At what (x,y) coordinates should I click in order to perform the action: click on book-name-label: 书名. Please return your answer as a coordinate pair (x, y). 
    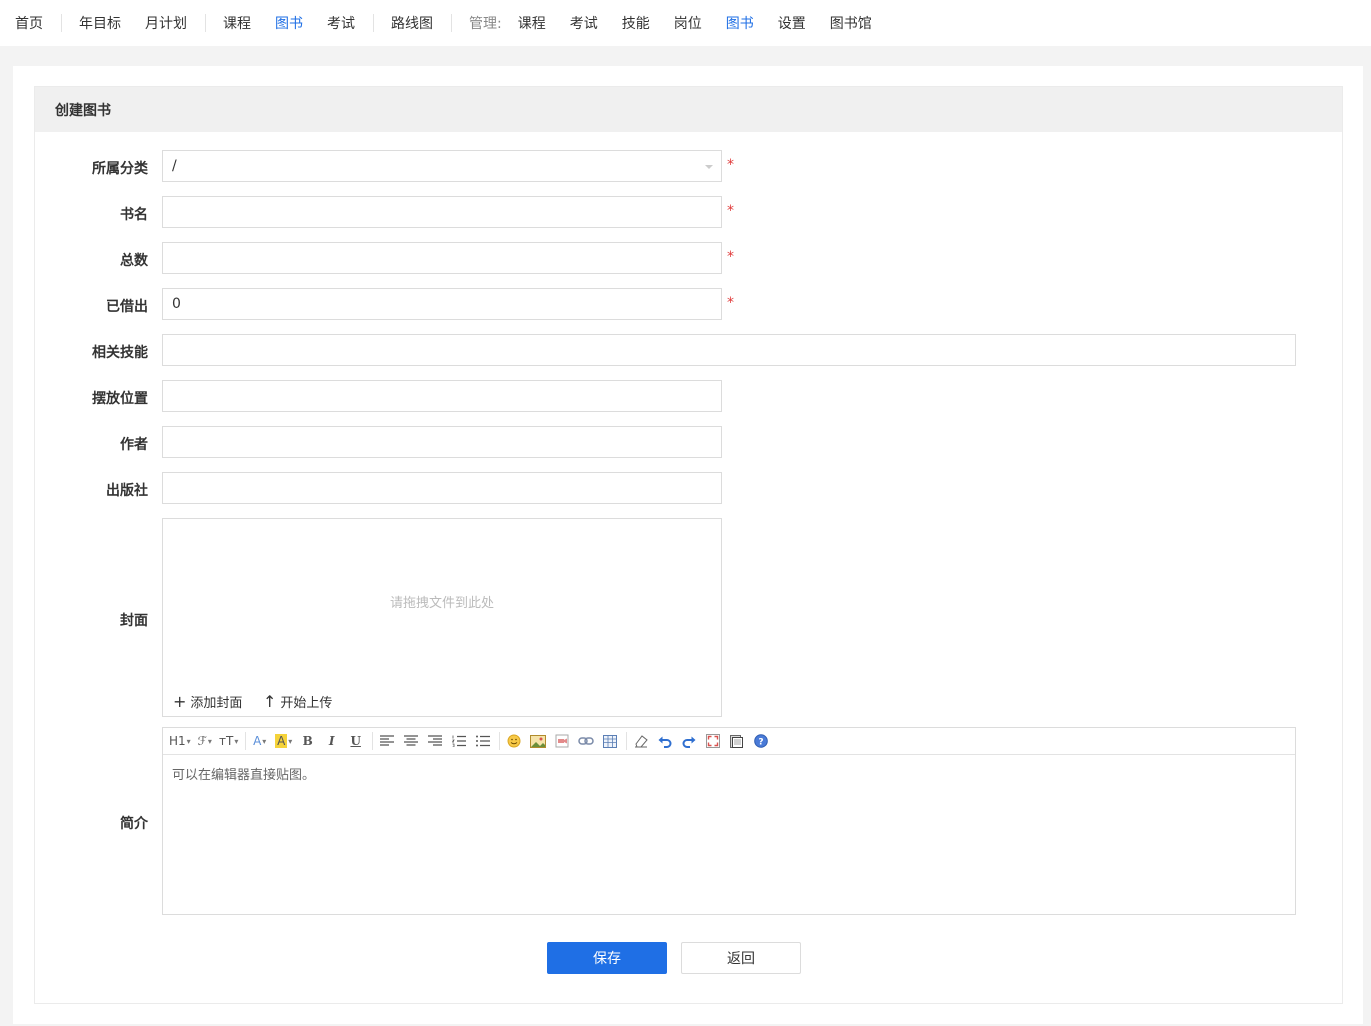
    Looking at the image, I should click on (134, 215).